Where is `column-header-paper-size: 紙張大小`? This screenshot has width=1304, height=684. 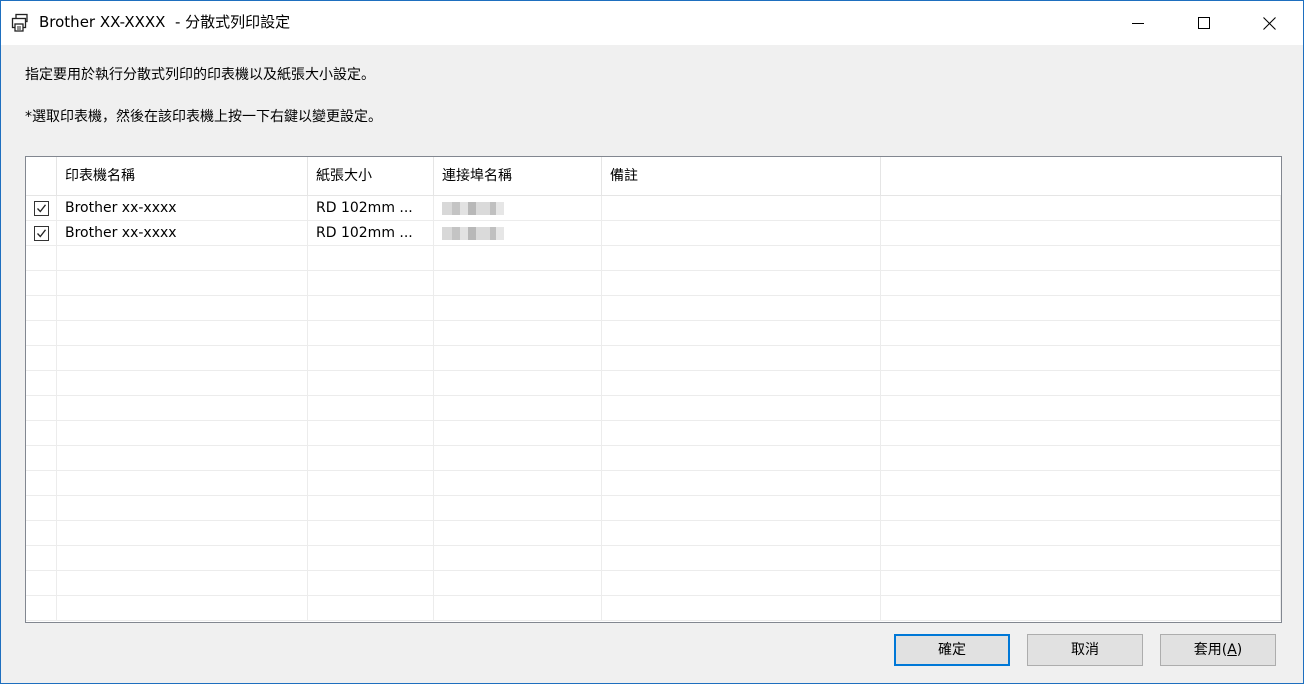 column-header-paper-size: 紙張大小 is located at coordinates (371, 176).